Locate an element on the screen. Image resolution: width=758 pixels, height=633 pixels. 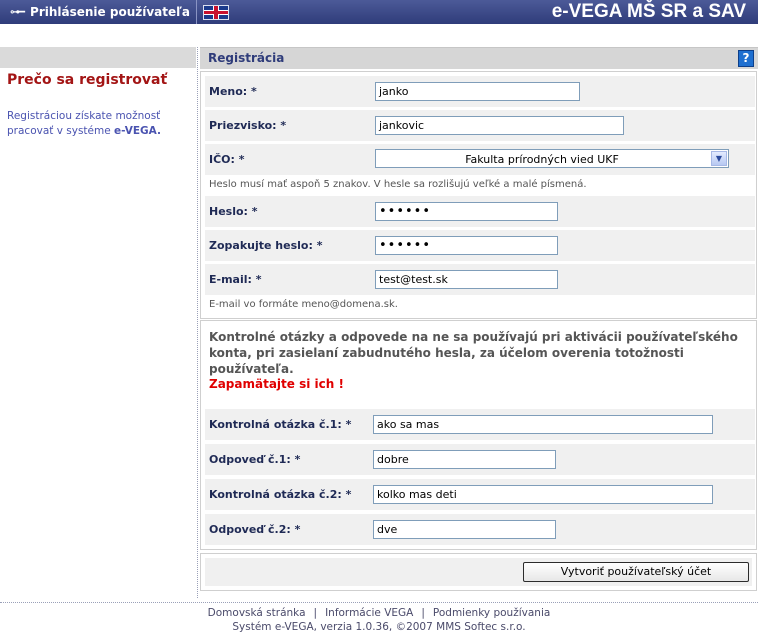
footer-link-terms: Podmienky používania is located at coordinates (491, 613).